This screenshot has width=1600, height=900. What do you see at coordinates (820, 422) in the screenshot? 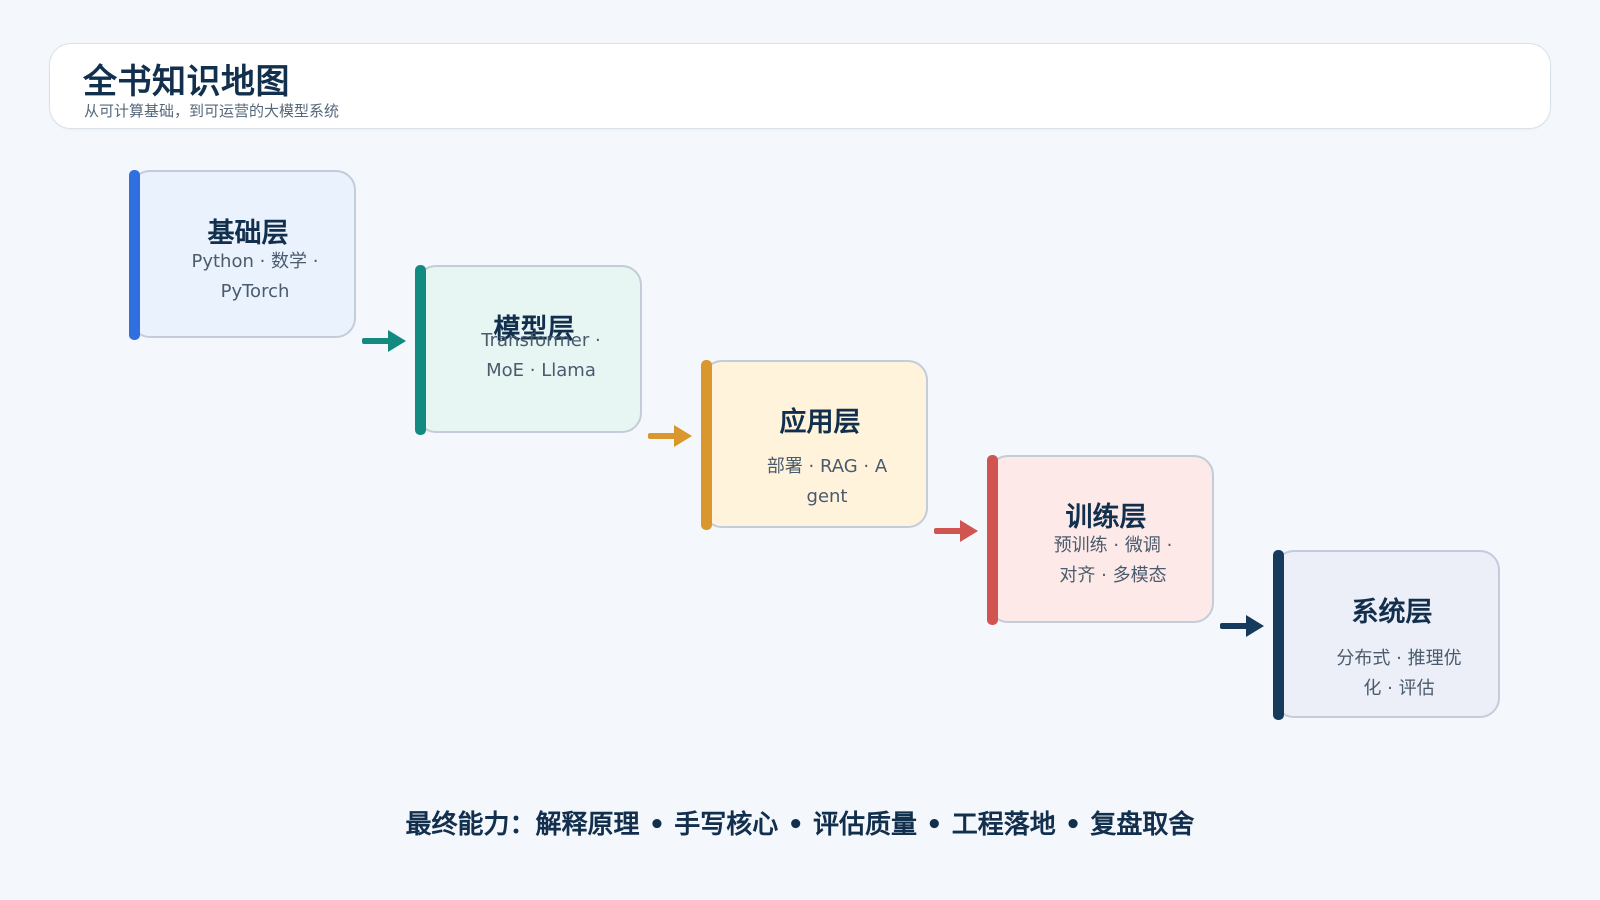
I see `layer-title: 应用层` at bounding box center [820, 422].